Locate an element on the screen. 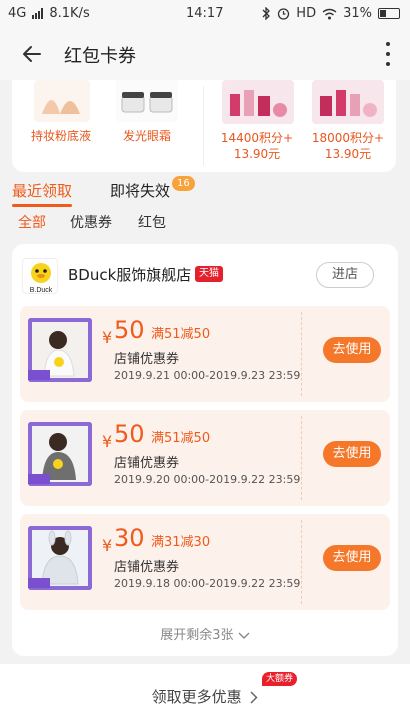  get-more-deals-label: 领取更多优惠 is located at coordinates (196, 697).